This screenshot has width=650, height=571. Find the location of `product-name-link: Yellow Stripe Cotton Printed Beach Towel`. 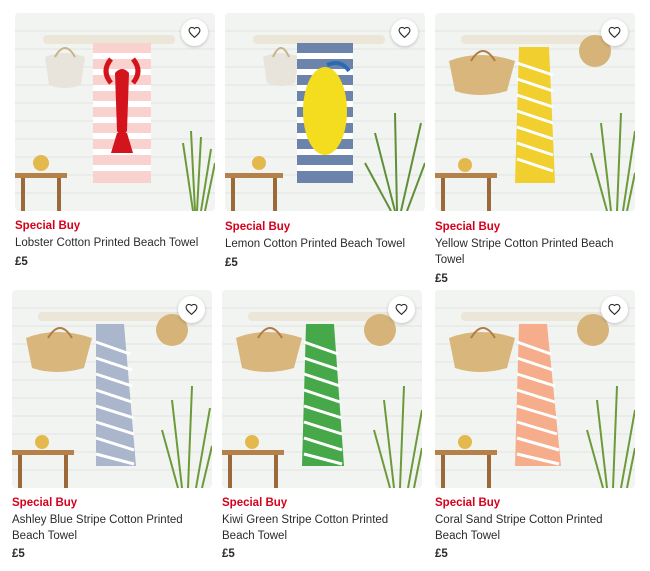

product-name-link: Yellow Stripe Cotton Printed Beach Towel is located at coordinates (535, 252).